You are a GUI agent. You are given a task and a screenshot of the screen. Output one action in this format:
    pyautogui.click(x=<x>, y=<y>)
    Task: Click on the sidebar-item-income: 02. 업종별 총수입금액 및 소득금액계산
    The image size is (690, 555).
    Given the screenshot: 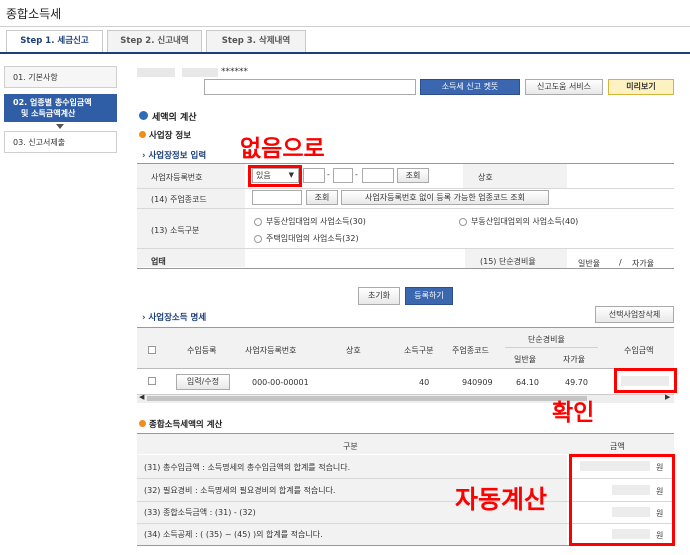 What is the action you would take?
    pyautogui.click(x=60, y=108)
    